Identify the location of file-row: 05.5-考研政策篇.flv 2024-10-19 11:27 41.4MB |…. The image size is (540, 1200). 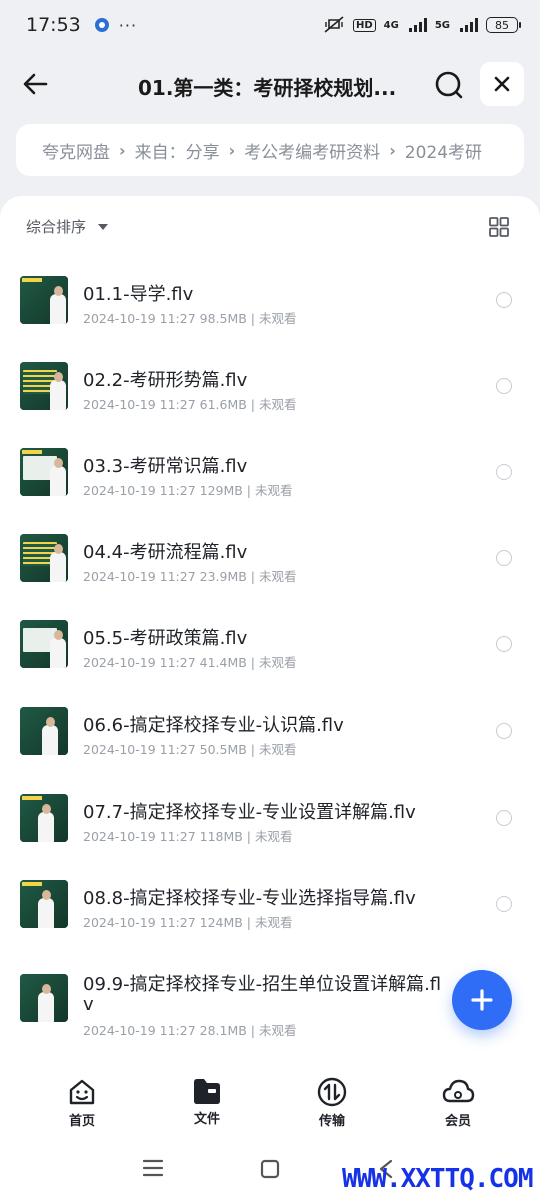
(270, 641).